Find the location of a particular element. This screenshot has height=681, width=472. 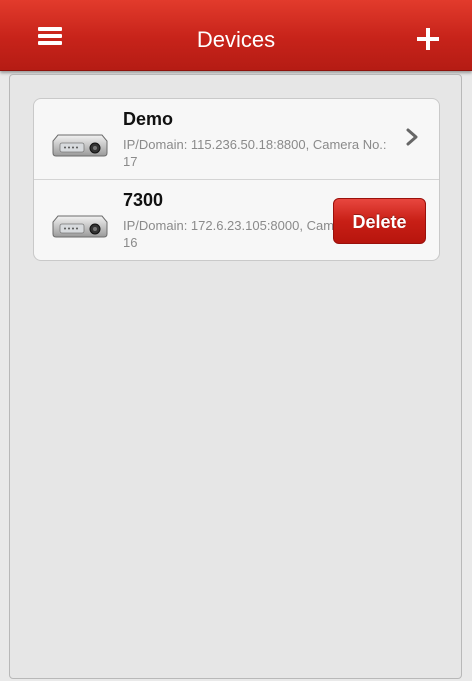

device-name: 7300 is located at coordinates (143, 200).